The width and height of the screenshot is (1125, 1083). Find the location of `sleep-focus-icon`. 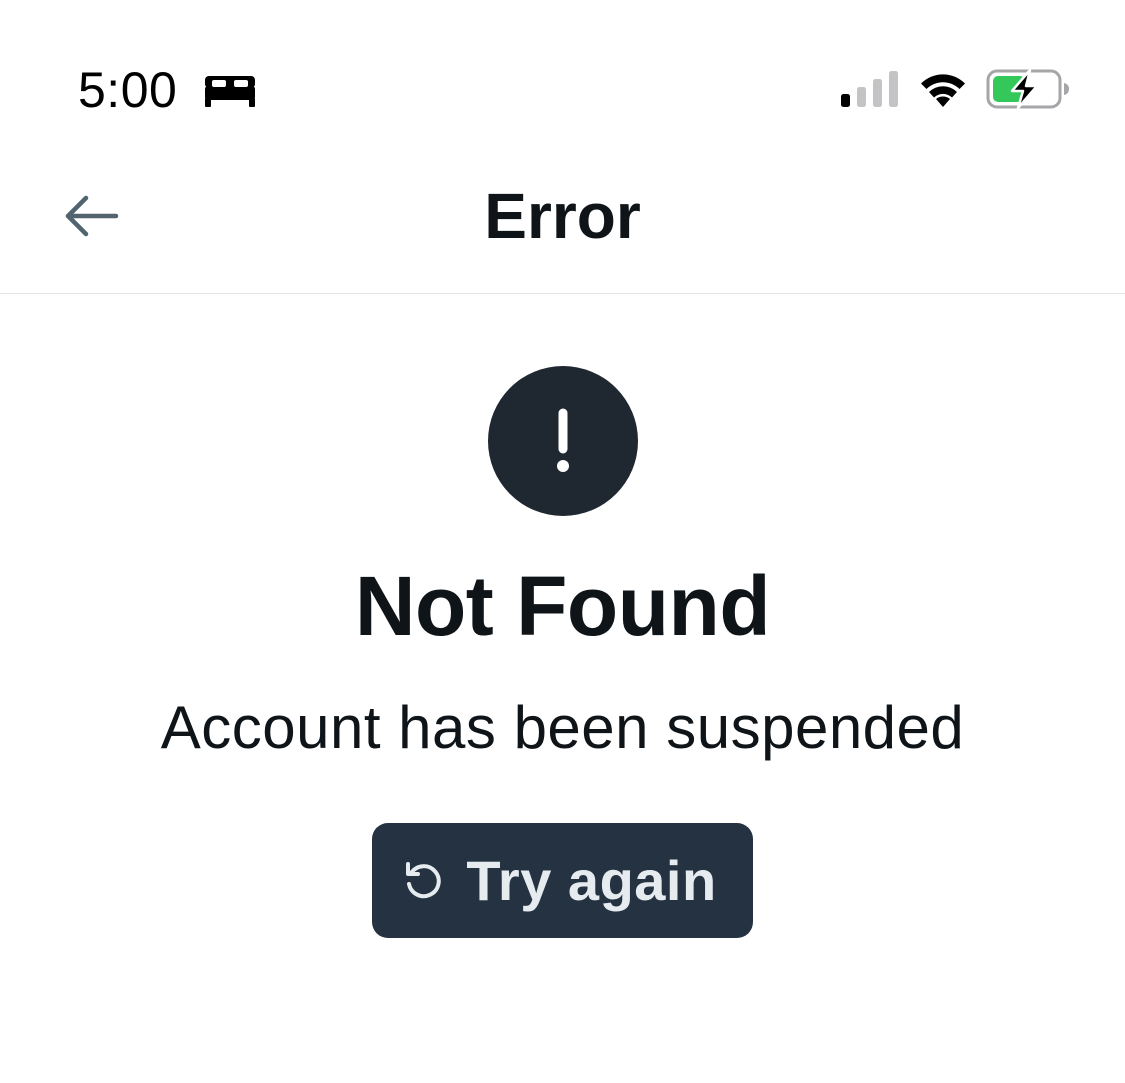

sleep-focus-icon is located at coordinates (230, 91).